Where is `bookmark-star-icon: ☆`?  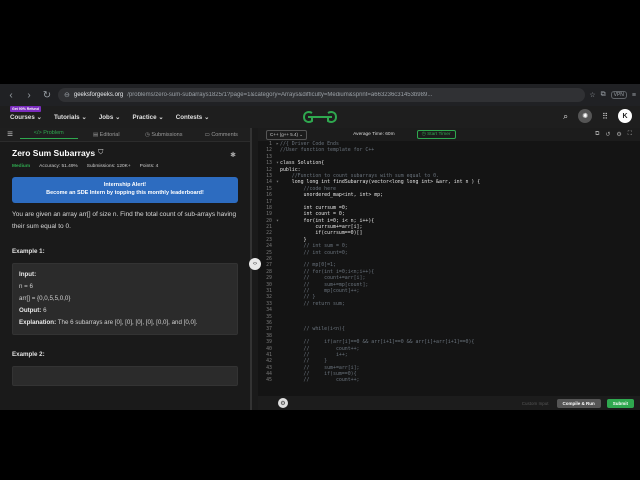
bookmark-star-icon: ☆ is located at coordinates (592, 95).